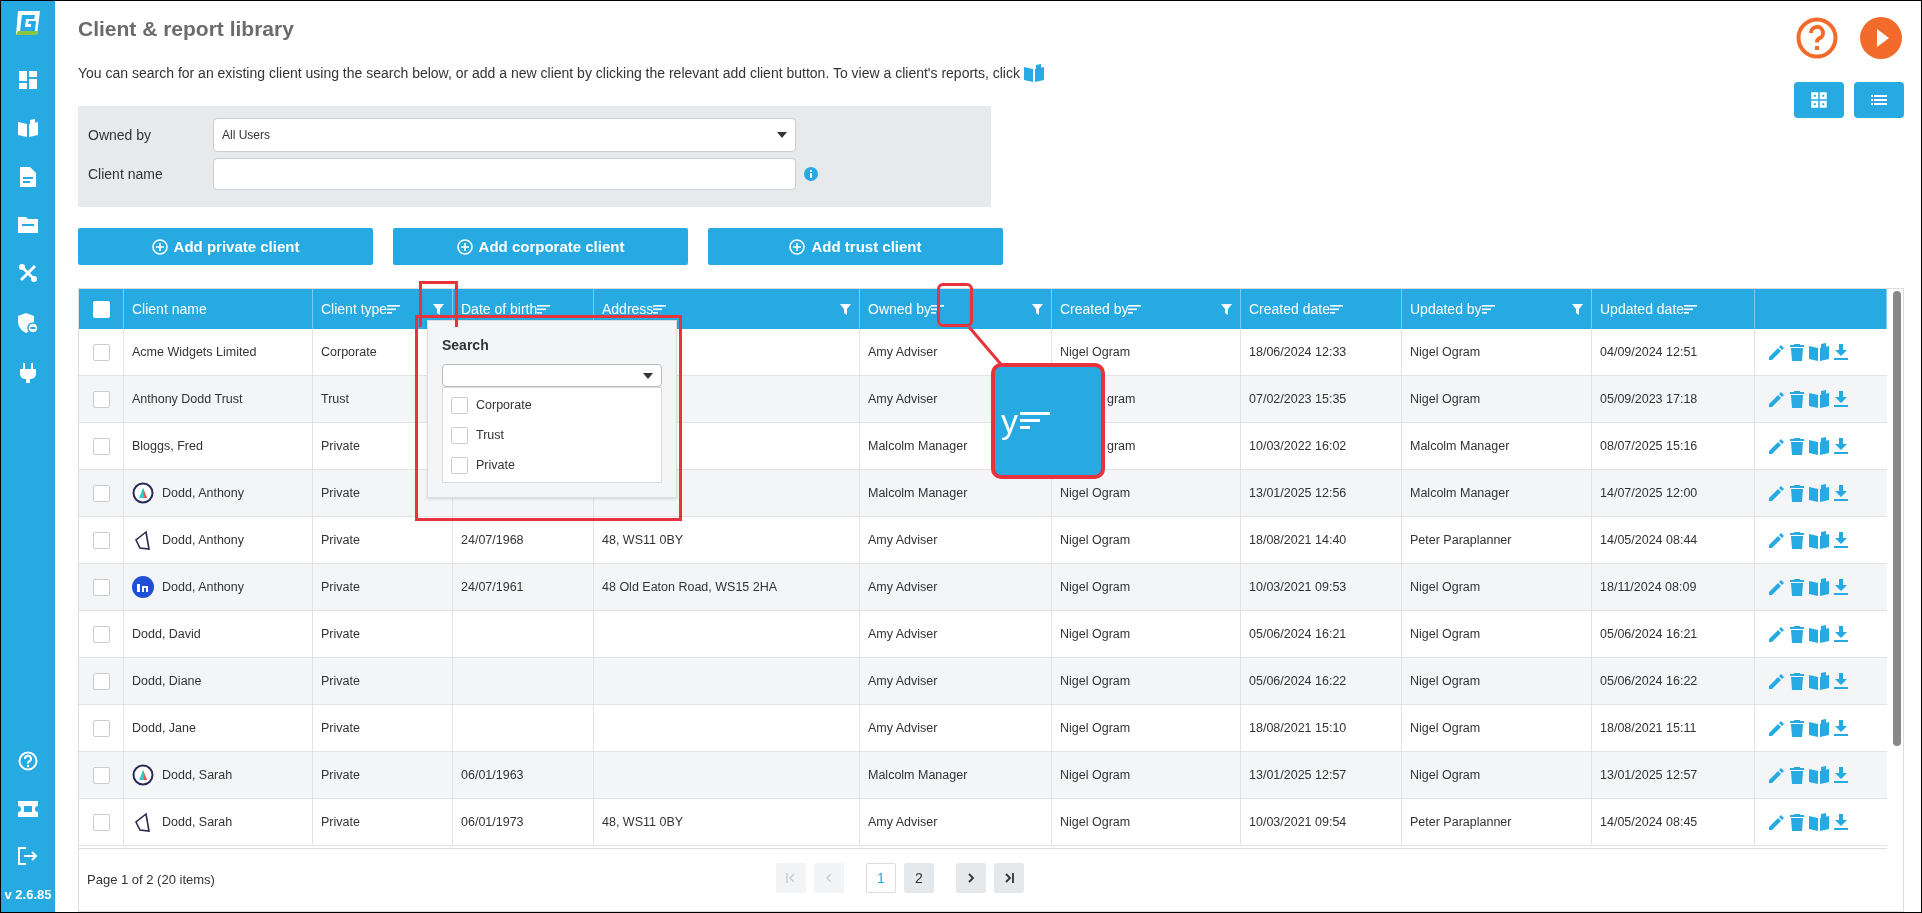  What do you see at coordinates (504, 174) in the screenshot?
I see `client-name-field` at bounding box center [504, 174].